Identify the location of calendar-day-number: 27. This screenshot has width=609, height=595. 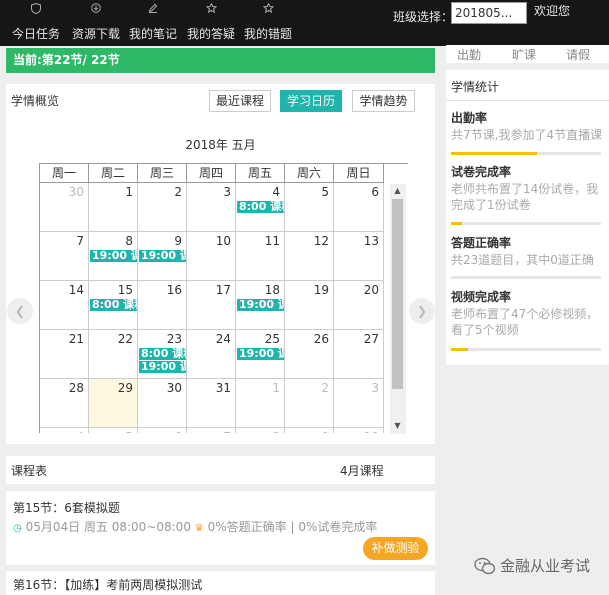
(371, 339).